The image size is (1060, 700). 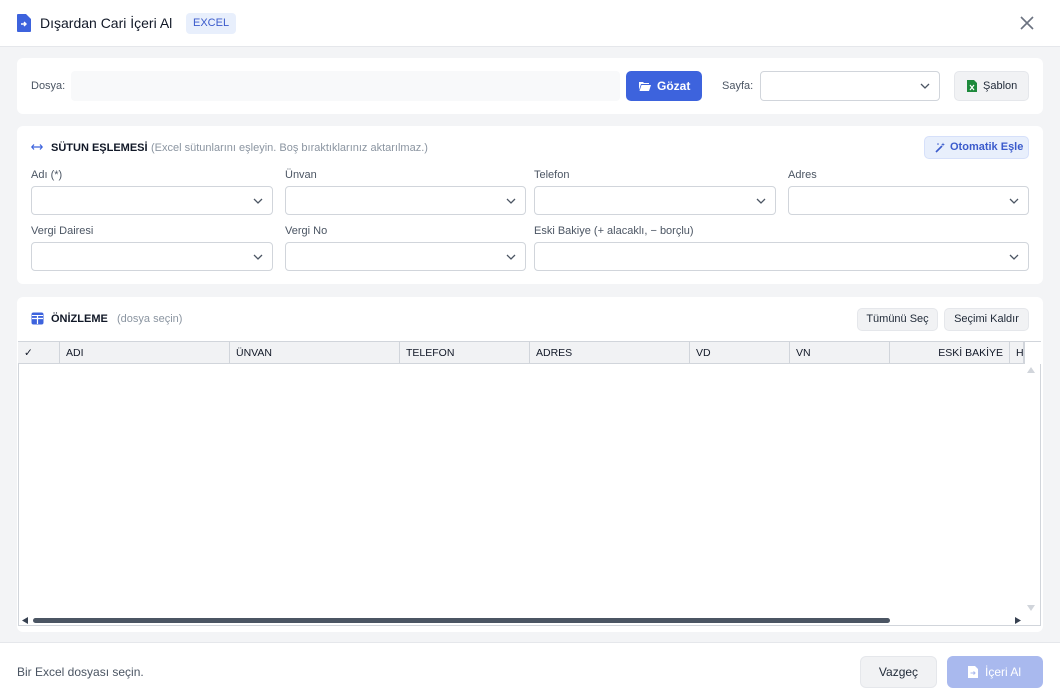 I want to click on dialog-footer: Bir Excel dosyası seçin. Vazgeç İçeri Al, so click(x=530, y=671).